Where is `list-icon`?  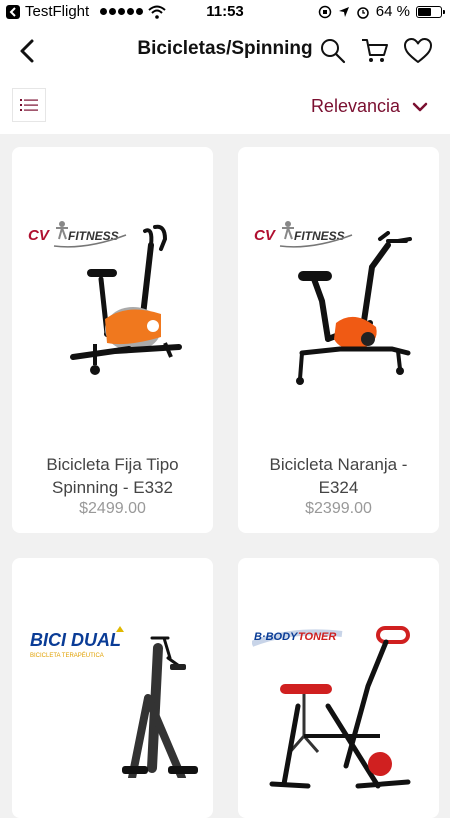 list-icon is located at coordinates (29, 105).